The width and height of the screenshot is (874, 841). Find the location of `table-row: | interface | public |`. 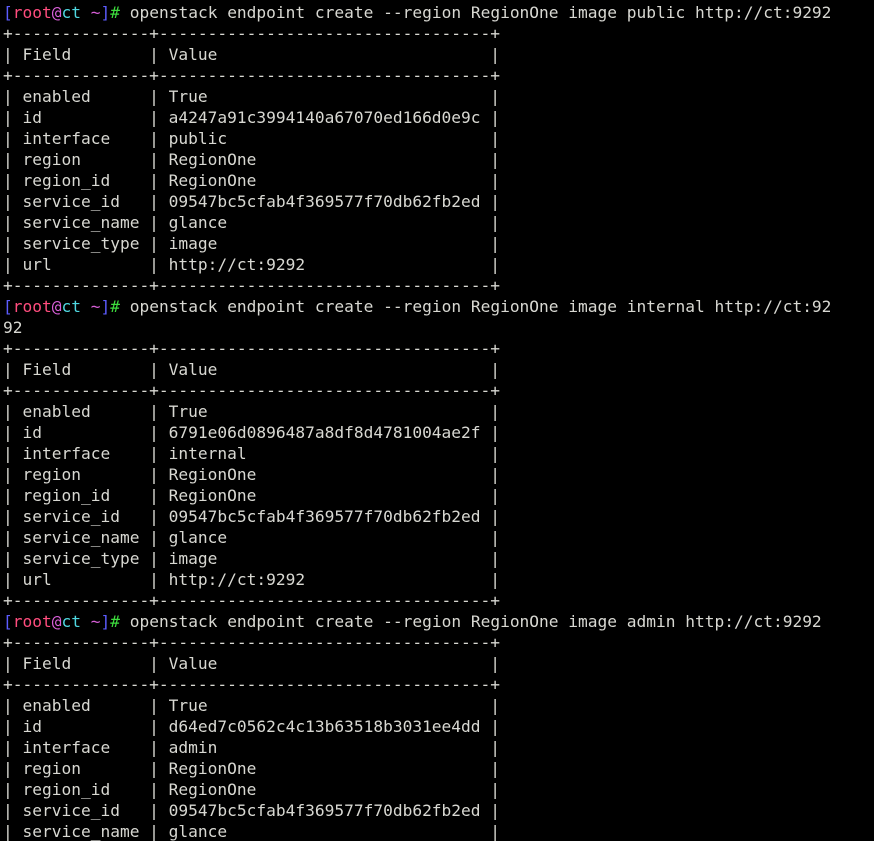

table-row: | interface | public | is located at coordinates (438, 138).